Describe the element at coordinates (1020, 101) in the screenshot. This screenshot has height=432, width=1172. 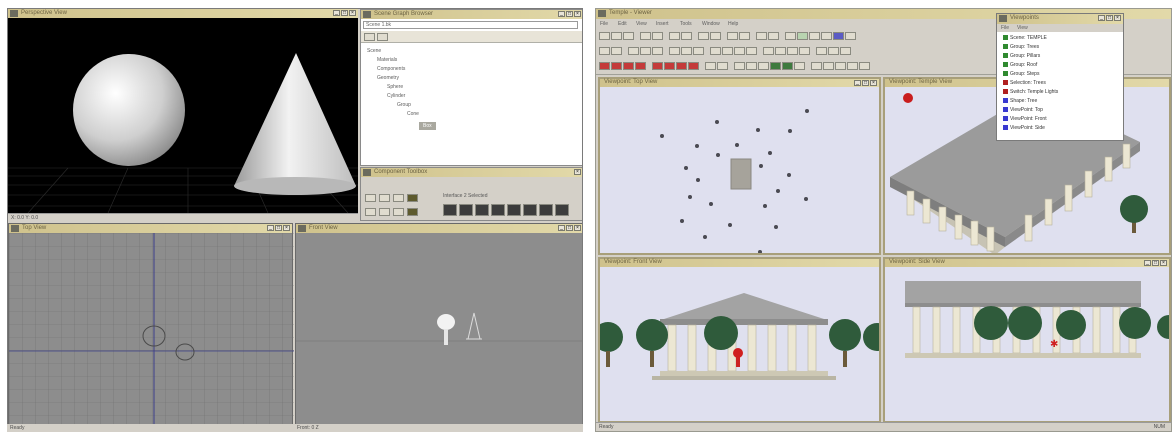
I see `popup-list-item: Shape: Tree` at that location.